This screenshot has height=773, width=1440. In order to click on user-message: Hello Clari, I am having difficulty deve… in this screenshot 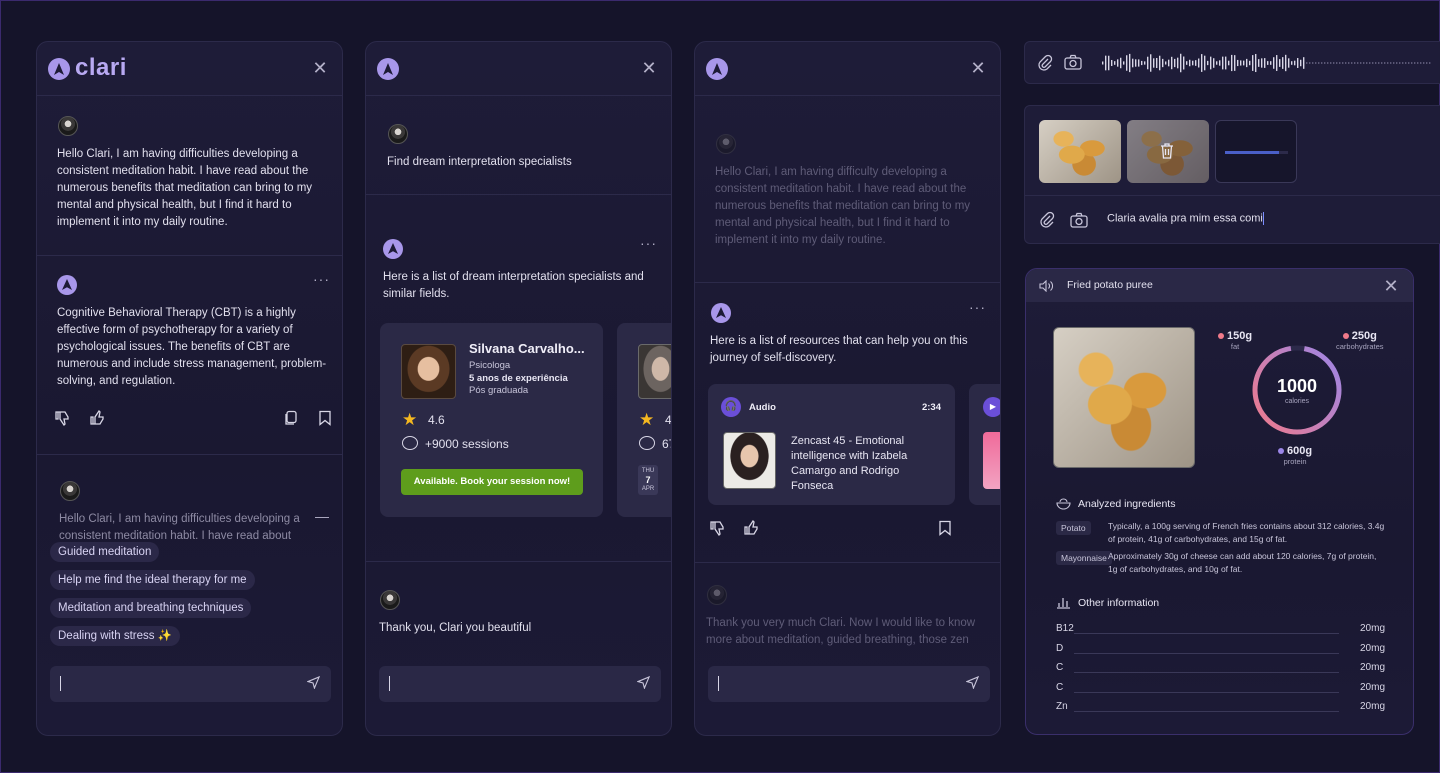, I will do `click(843, 206)`.